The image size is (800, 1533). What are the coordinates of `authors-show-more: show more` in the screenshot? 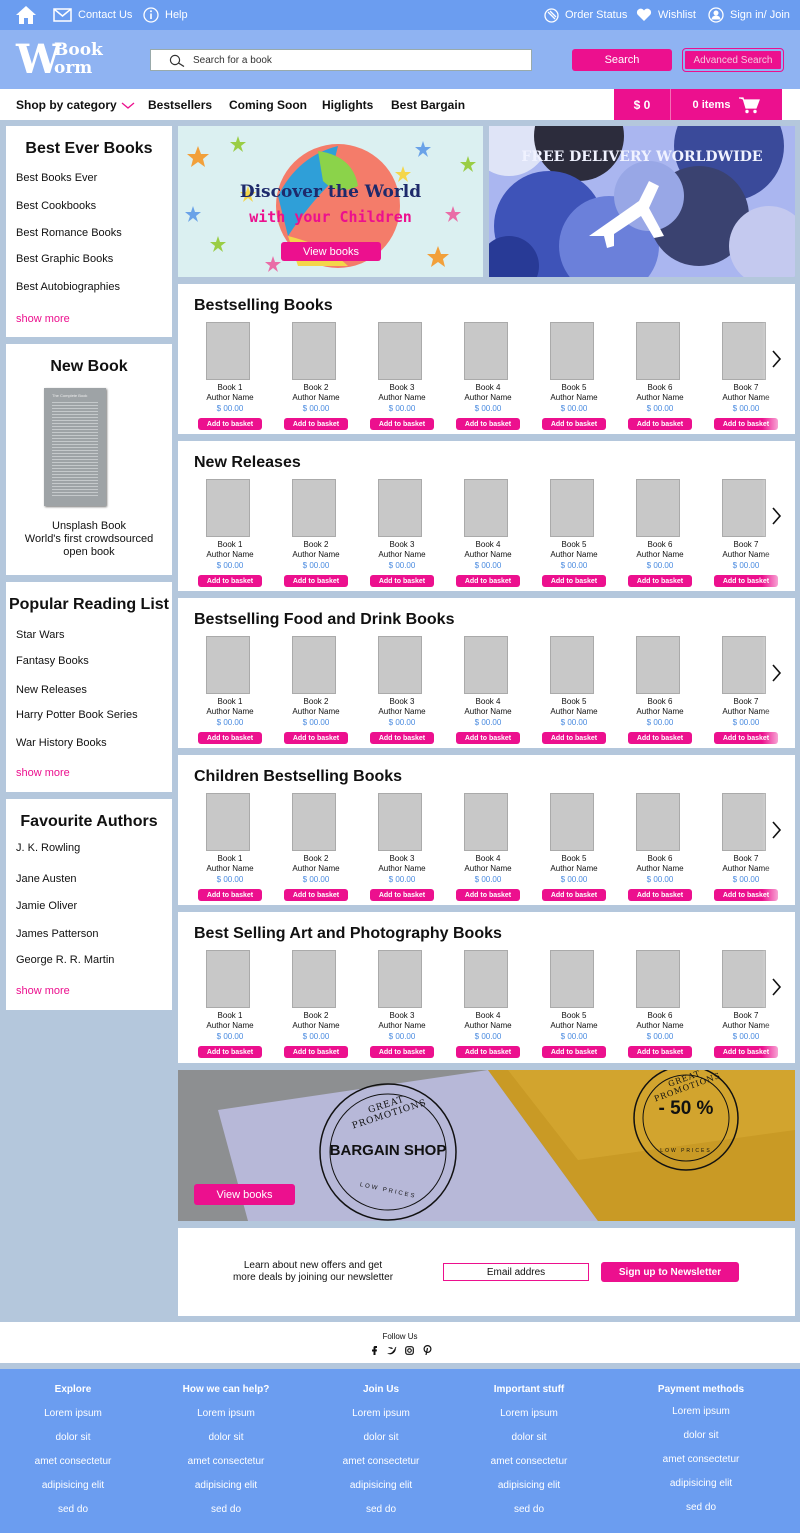 It's located at (43, 991).